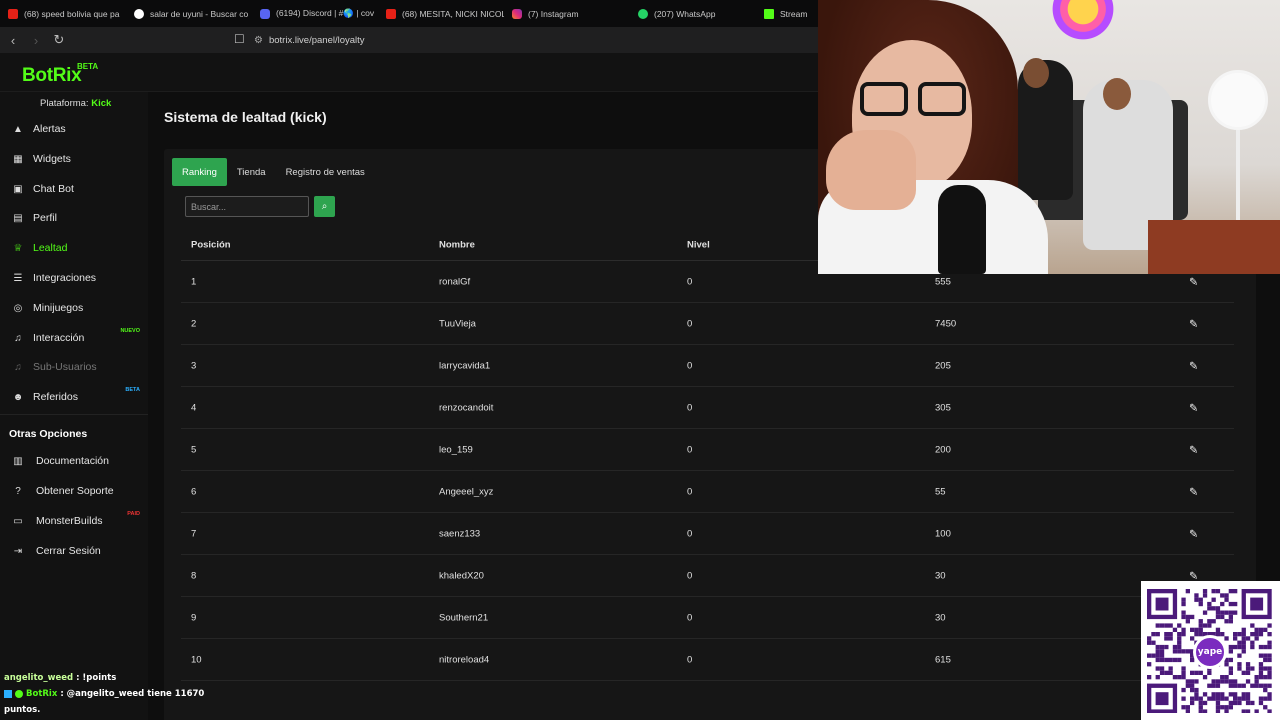  Describe the element at coordinates (18, 521) in the screenshot. I see `desktop-icon: ▭` at that location.